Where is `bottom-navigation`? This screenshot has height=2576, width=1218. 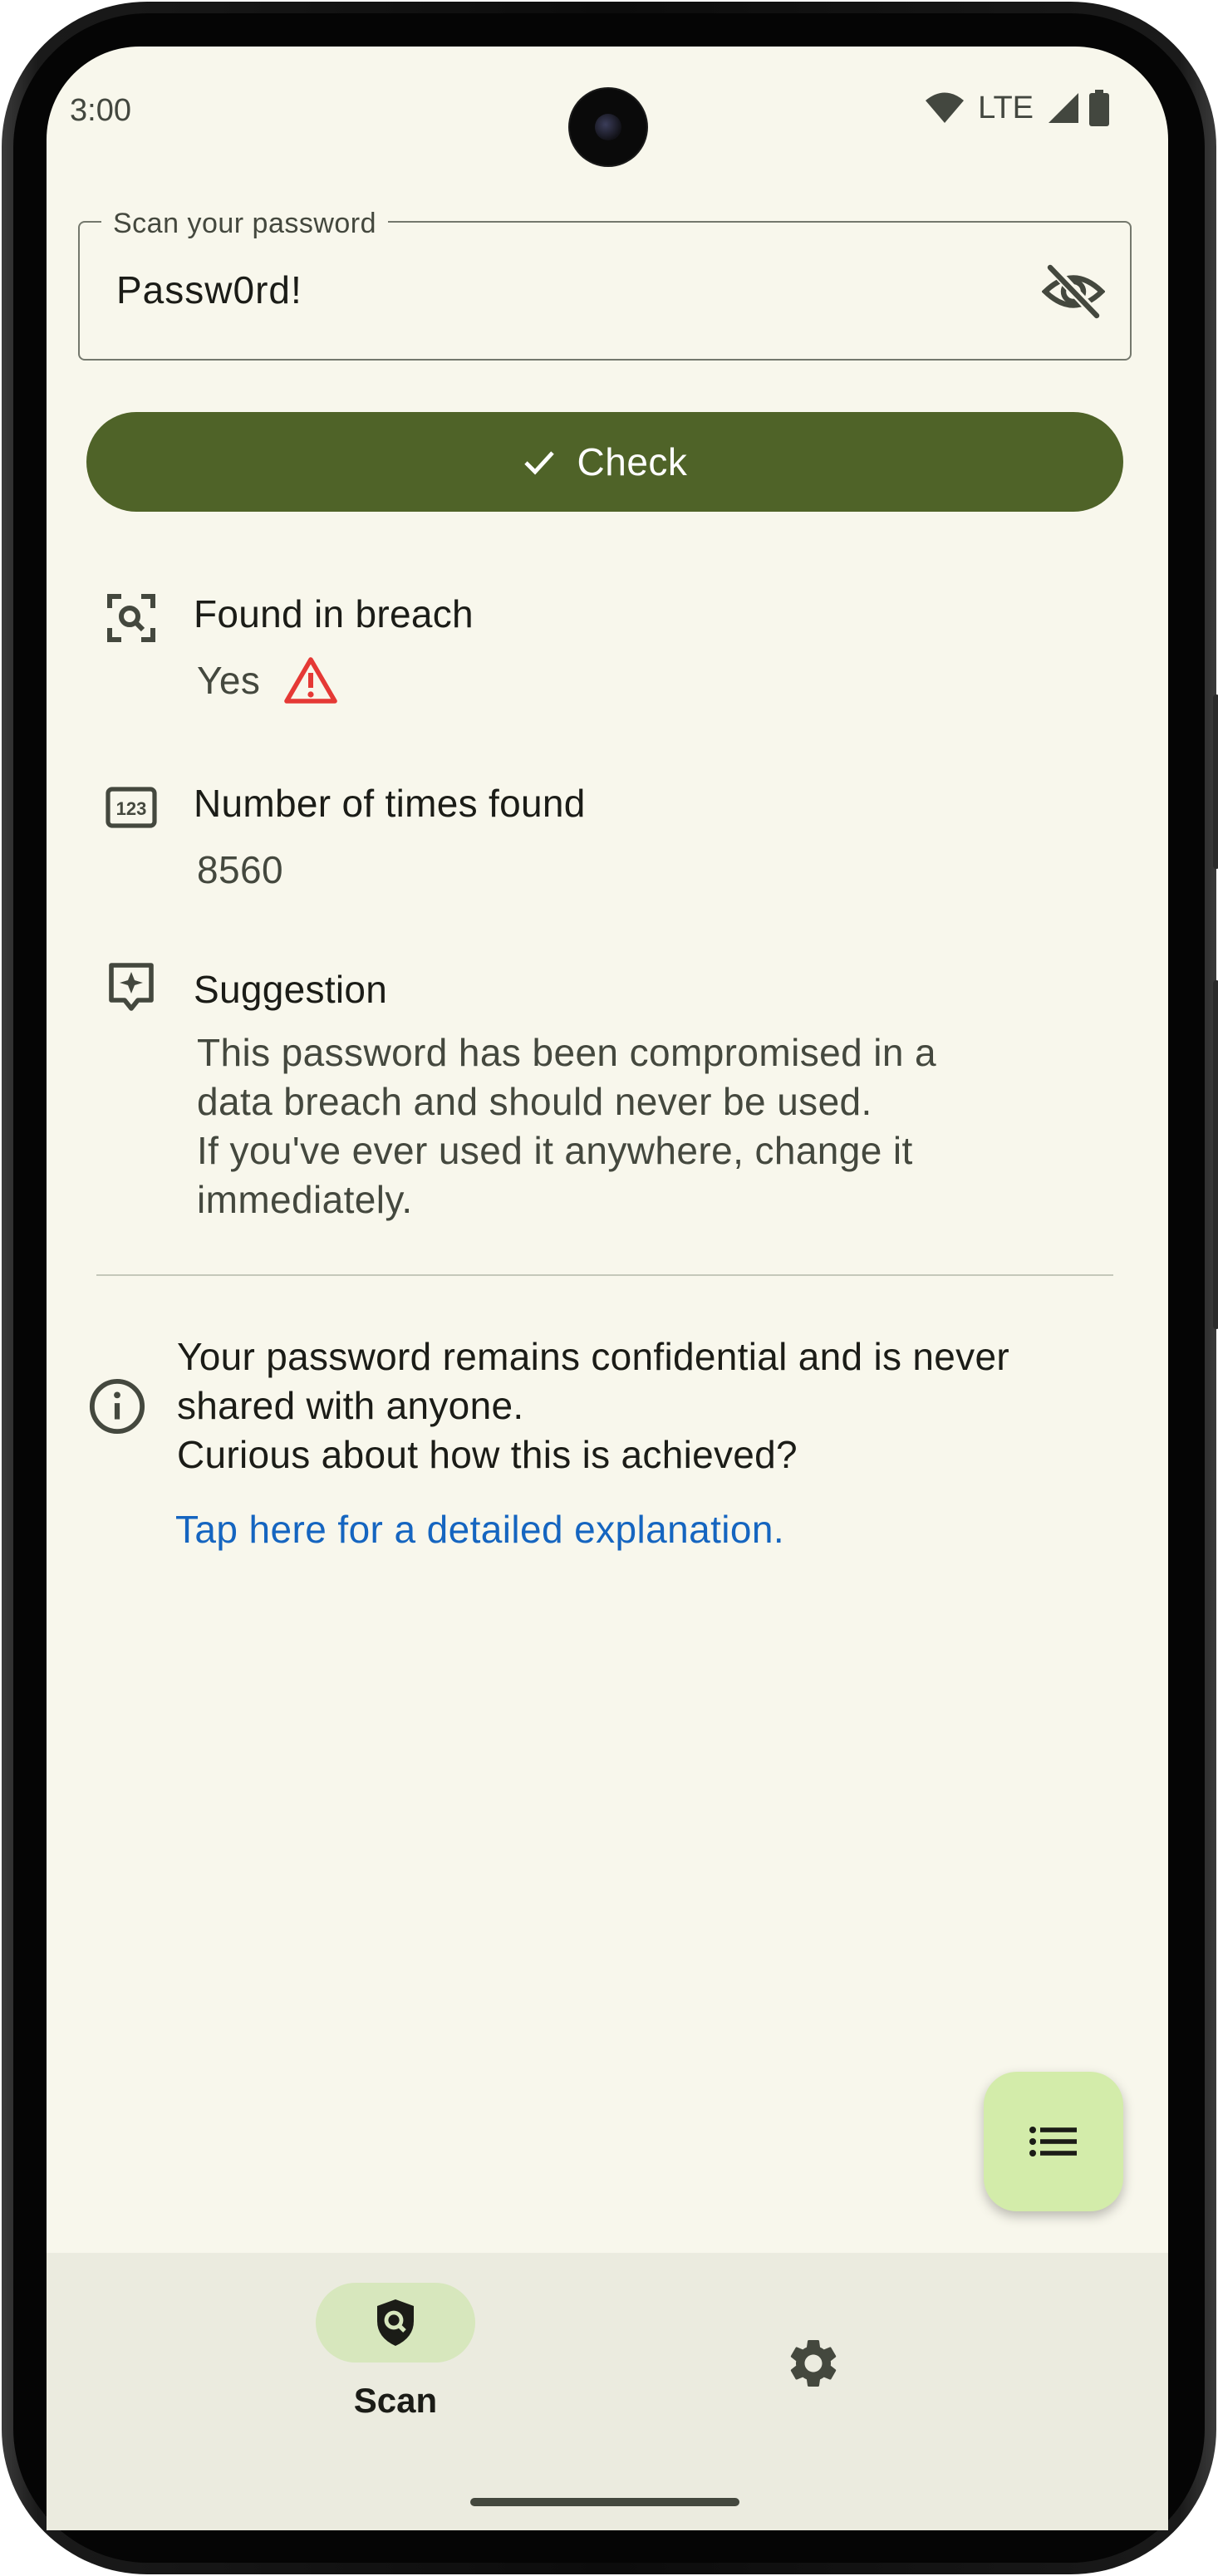
bottom-navigation is located at coordinates (607, 2391).